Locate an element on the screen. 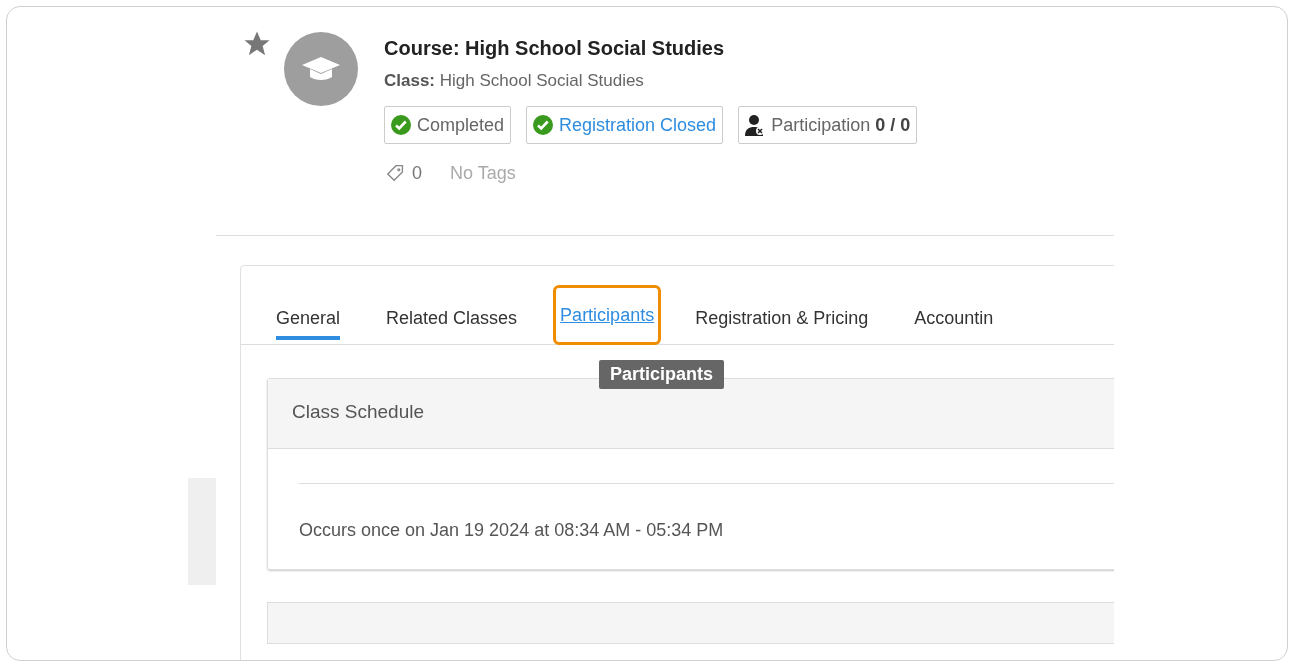 The width and height of the screenshot is (1294, 667). tab: General is located at coordinates (308, 305).